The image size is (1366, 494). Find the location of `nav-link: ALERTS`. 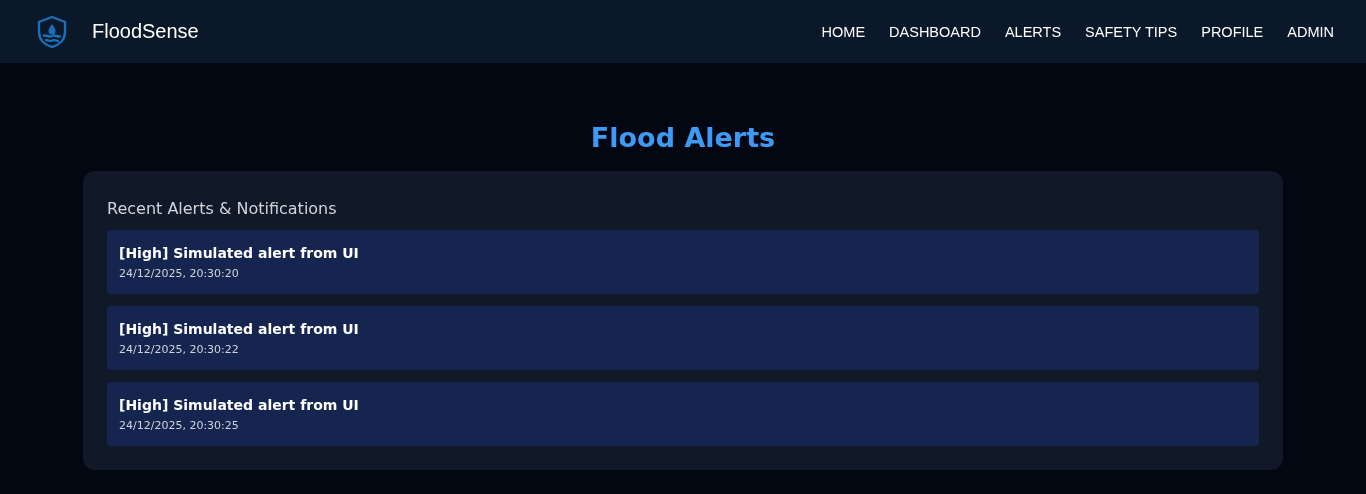

nav-link: ALERTS is located at coordinates (1033, 31).